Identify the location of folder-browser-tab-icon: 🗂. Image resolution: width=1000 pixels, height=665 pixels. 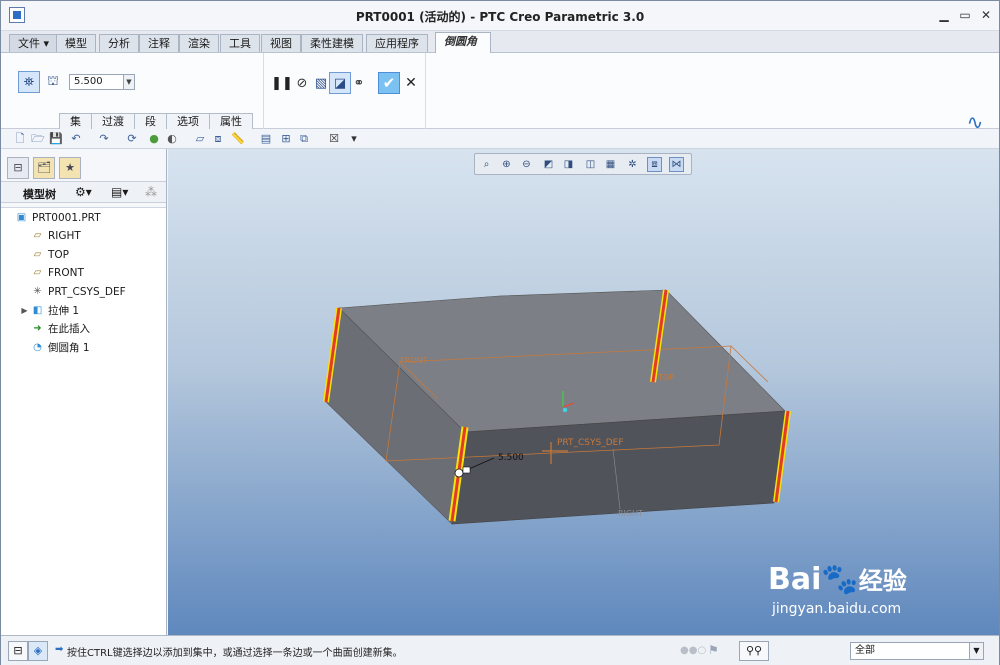
(44, 168).